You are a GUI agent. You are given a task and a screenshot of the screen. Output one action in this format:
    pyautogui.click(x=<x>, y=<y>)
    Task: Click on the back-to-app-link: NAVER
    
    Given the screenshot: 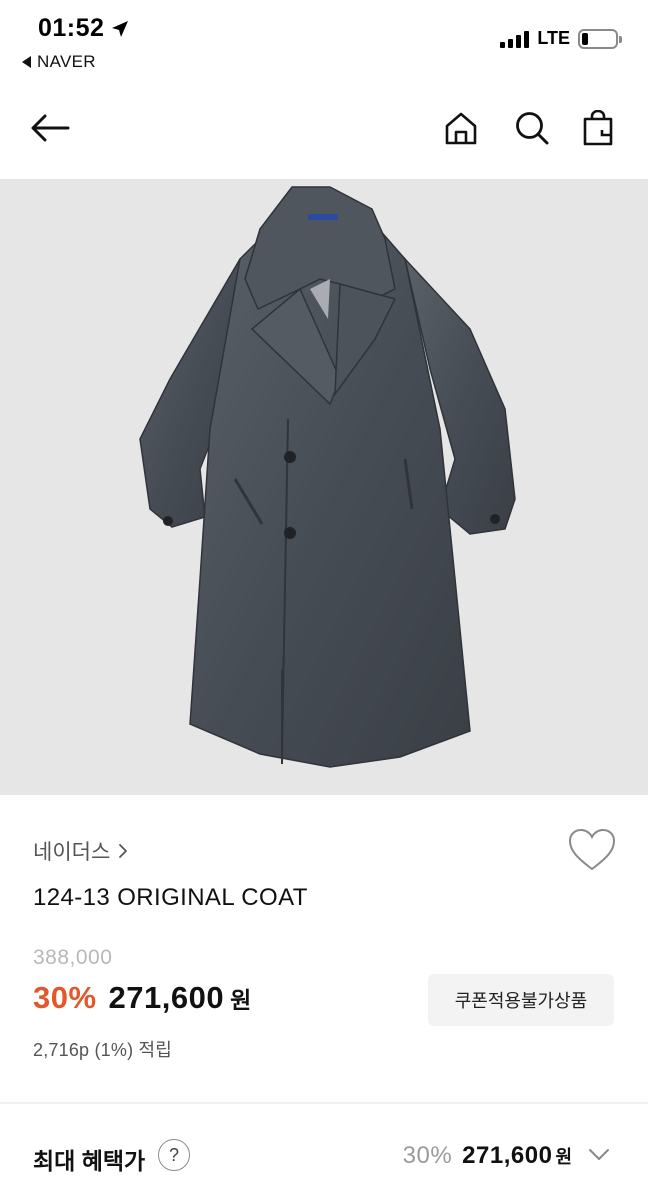 What is the action you would take?
    pyautogui.click(x=59, y=62)
    